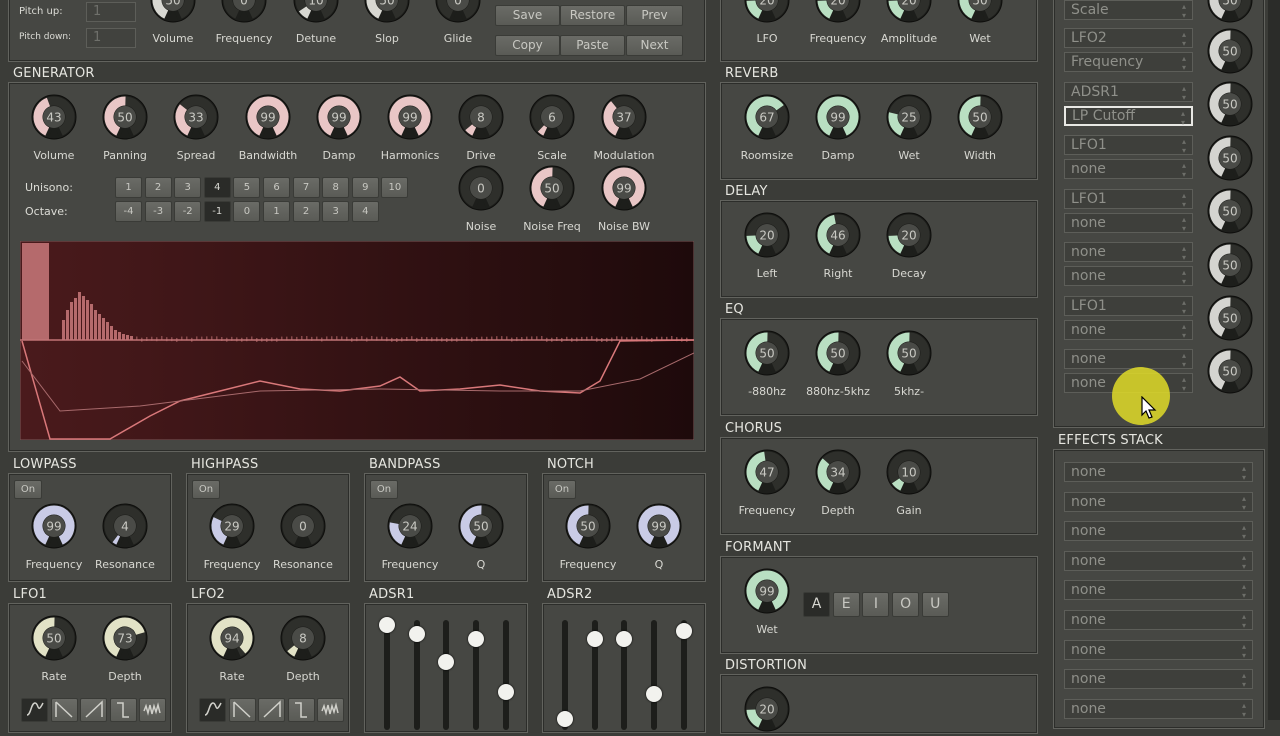 The image size is (1280, 736). I want to click on unisono-button-8: 8, so click(335, 187).